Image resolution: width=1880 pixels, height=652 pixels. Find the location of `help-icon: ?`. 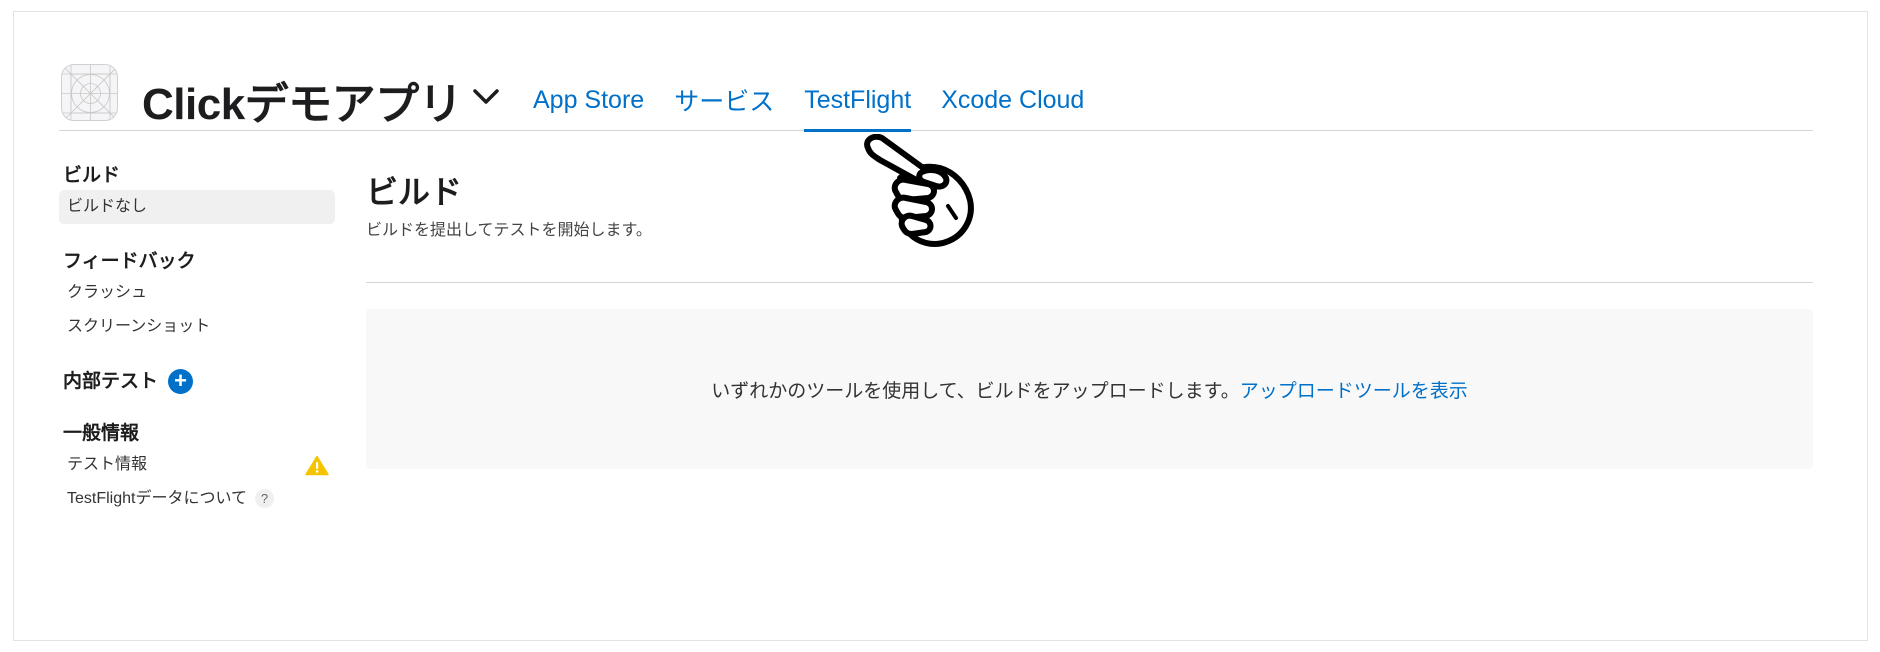

help-icon: ? is located at coordinates (264, 499).